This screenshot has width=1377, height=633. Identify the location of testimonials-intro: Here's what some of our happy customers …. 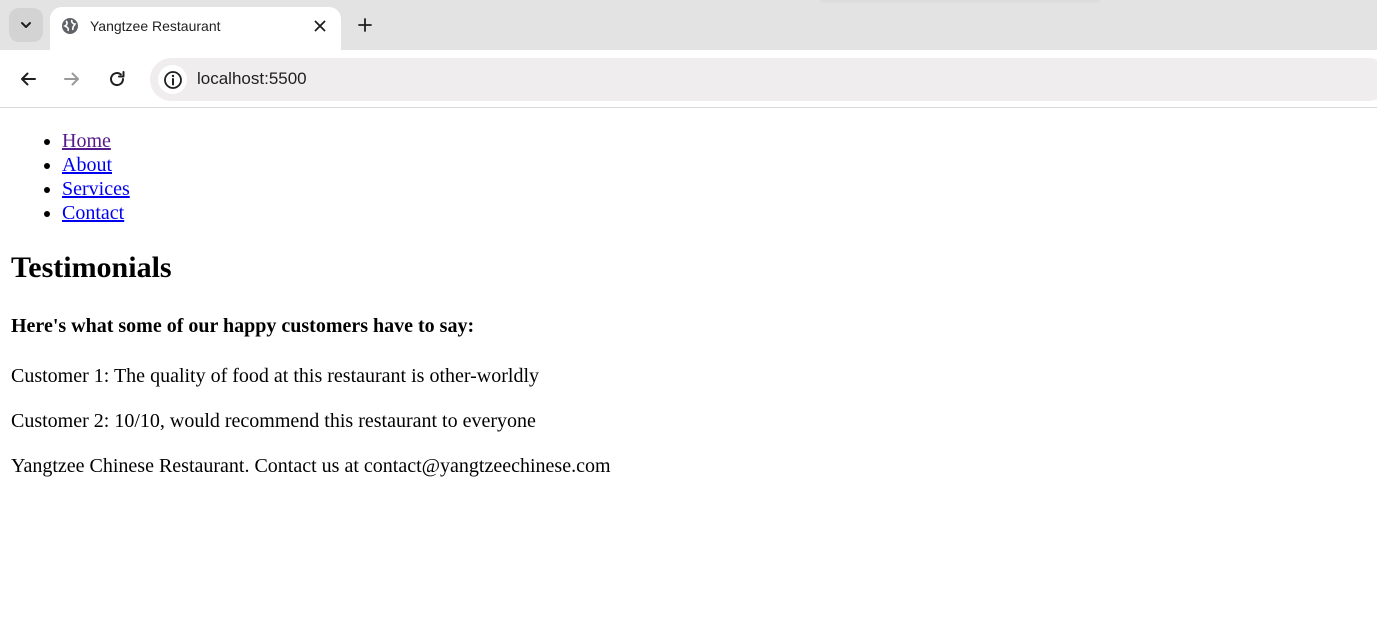
(243, 326).